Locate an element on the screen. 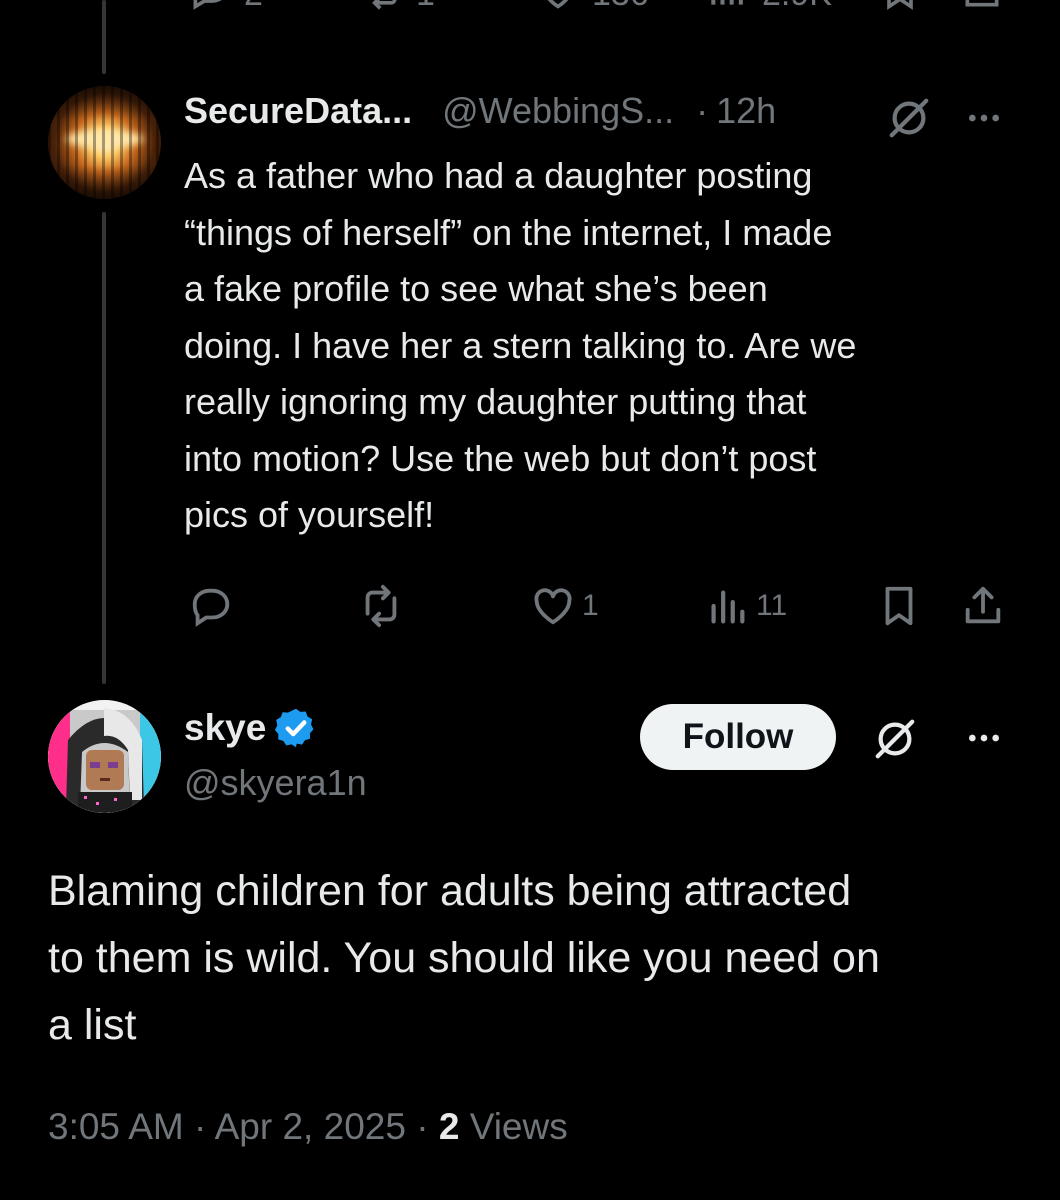 This screenshot has width=1060, height=1200. avatar-texture is located at coordinates (104, 142).